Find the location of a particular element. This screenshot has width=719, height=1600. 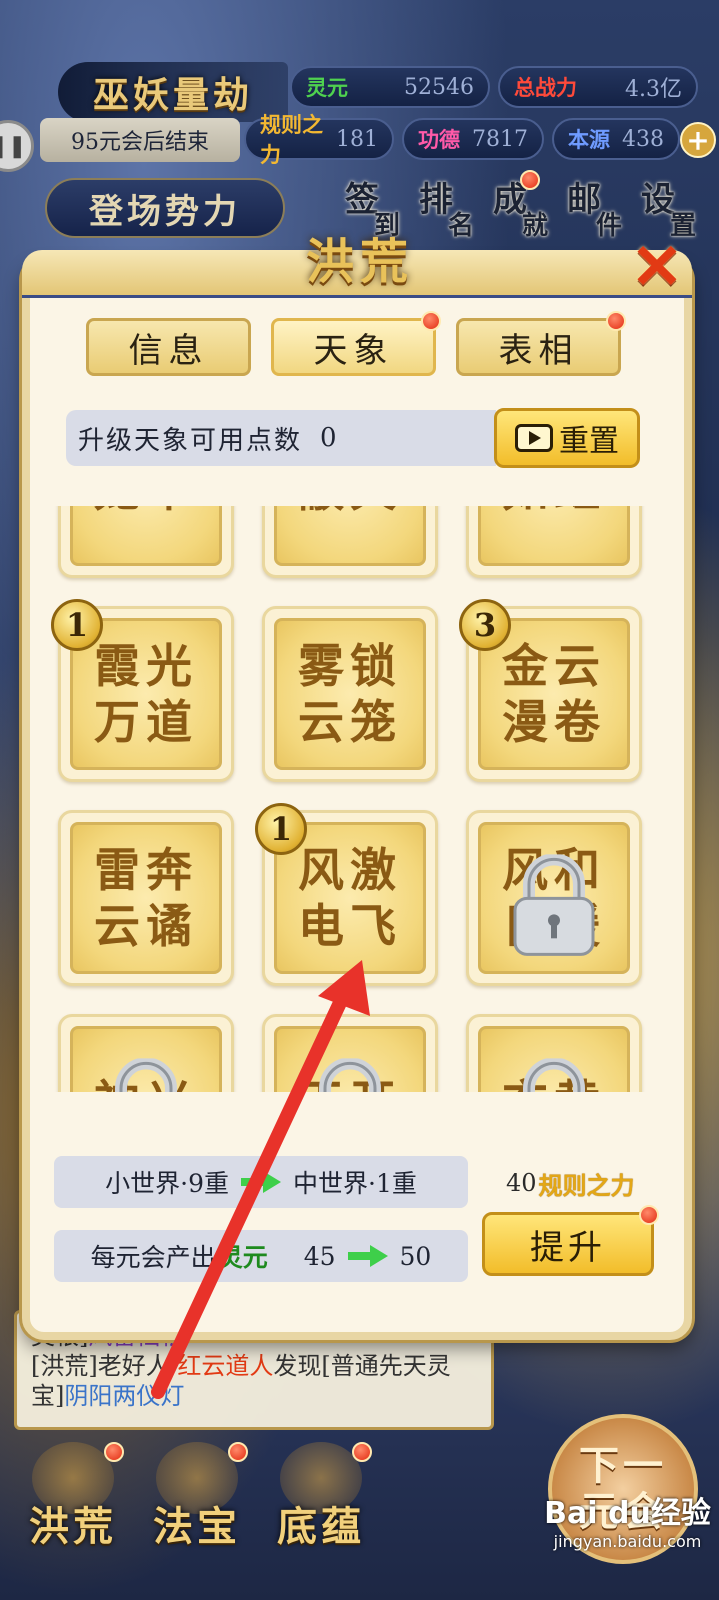

skill-cell: 雷奔云谲 is located at coordinates (146, 898).